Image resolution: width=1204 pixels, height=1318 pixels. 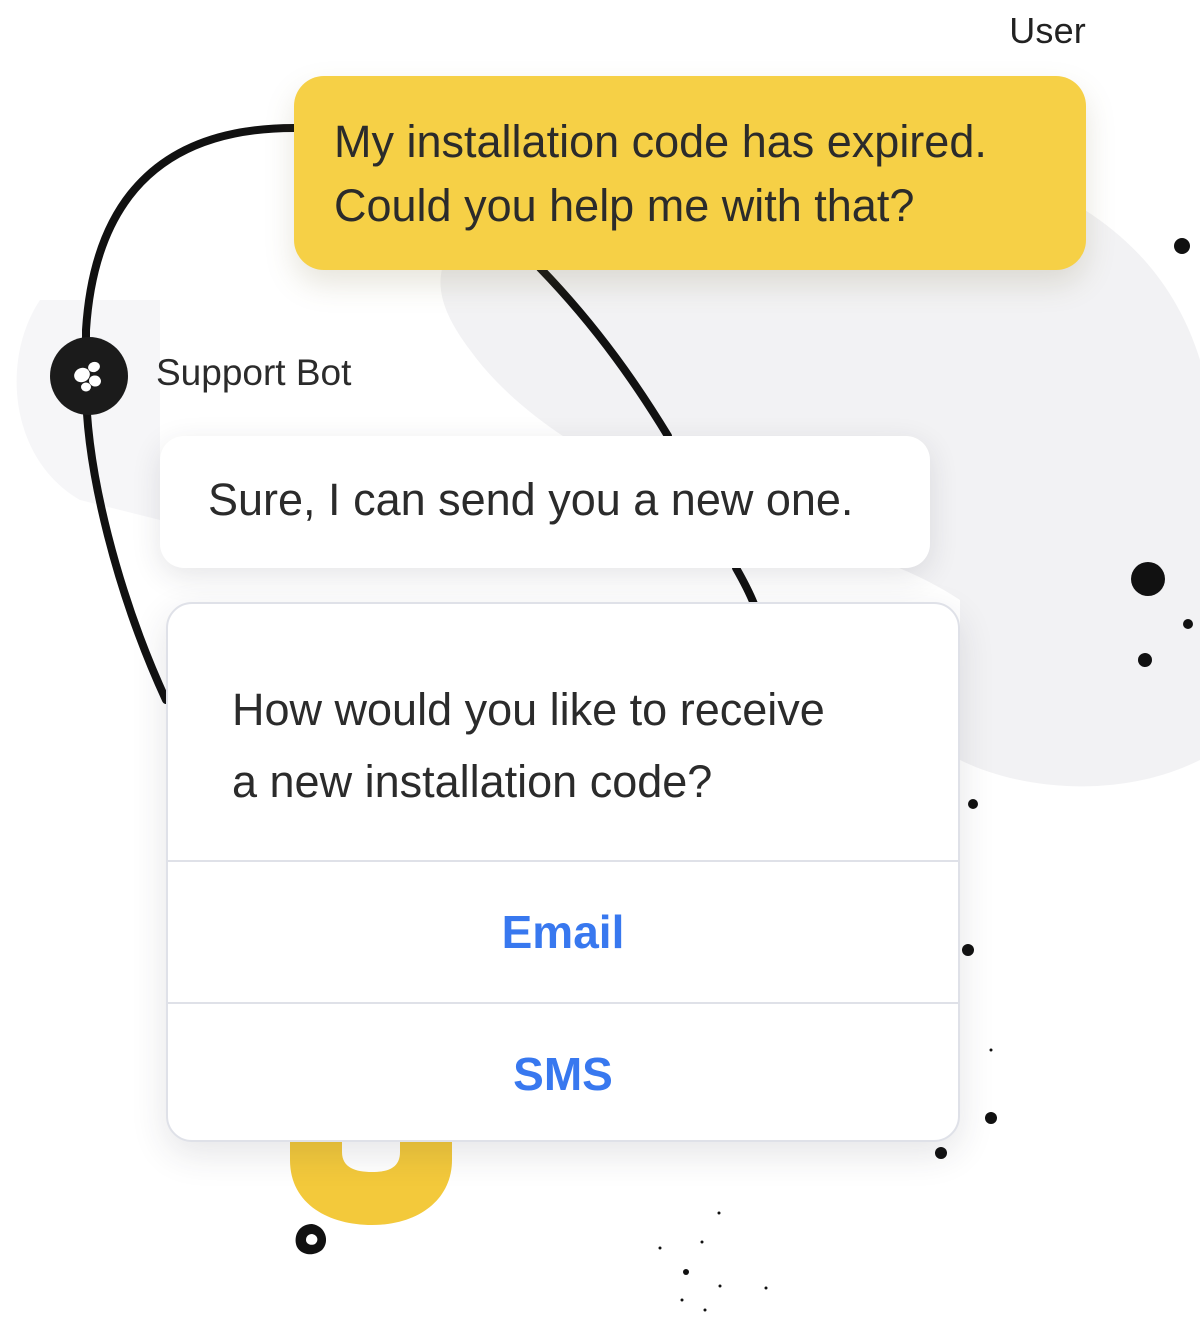 I want to click on support-bot-avatar, so click(x=89, y=376).